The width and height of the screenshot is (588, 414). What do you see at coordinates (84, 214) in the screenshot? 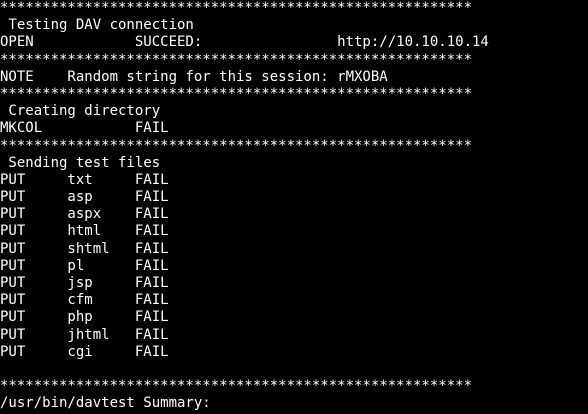
I see `put-result-line-aspx: PUT aspx FAIL` at bounding box center [84, 214].